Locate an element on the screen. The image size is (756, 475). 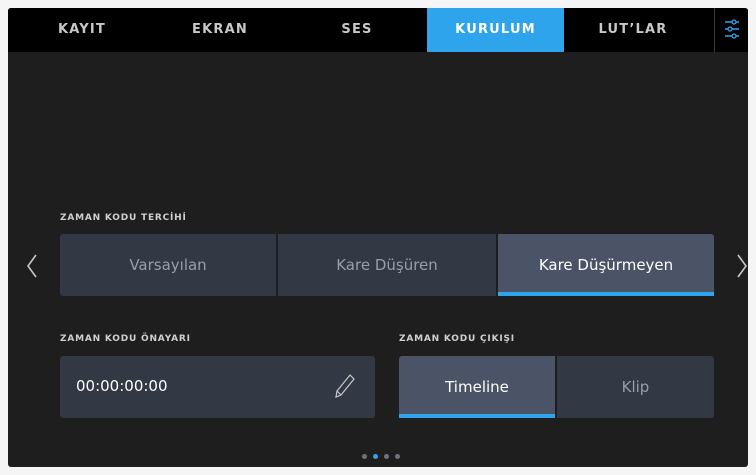
option-klip: Klip is located at coordinates (635, 387).